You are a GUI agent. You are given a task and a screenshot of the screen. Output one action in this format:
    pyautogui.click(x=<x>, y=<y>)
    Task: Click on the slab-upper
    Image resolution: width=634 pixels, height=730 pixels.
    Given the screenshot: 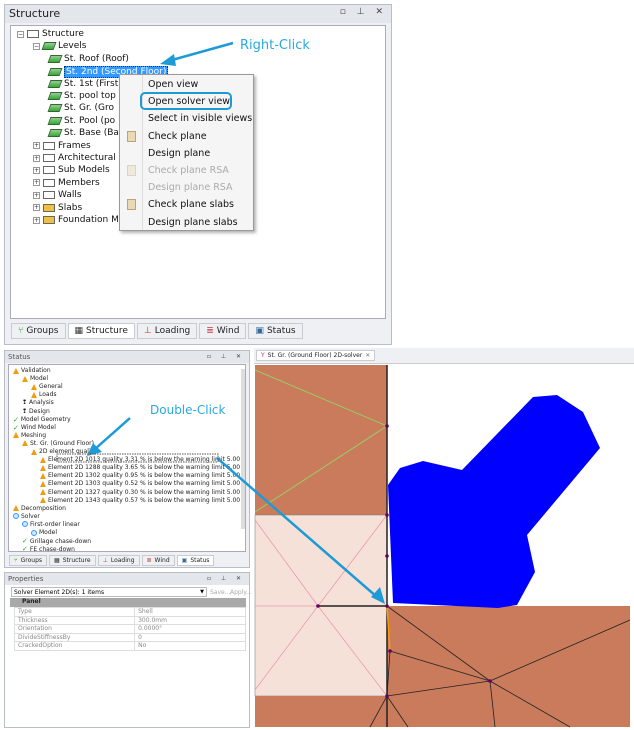 What is the action you would take?
    pyautogui.click(x=321, y=440)
    